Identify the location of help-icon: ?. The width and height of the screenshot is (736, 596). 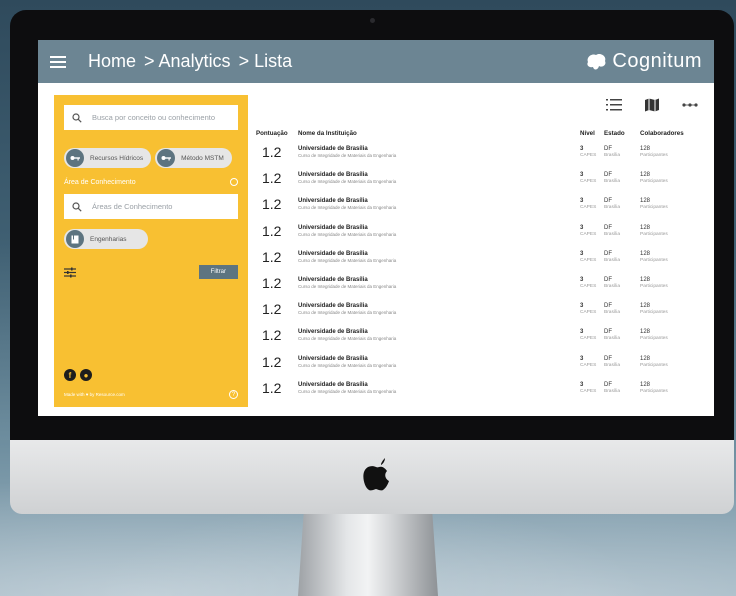
(233, 394).